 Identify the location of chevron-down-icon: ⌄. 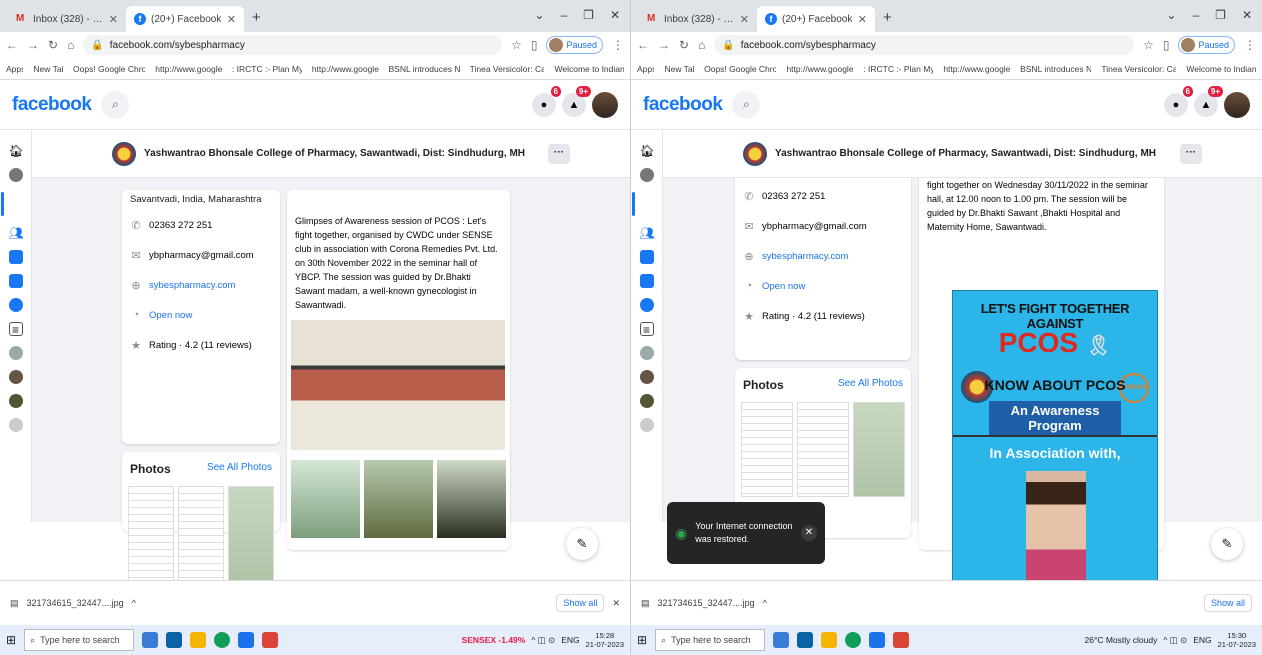
(1171, 15).